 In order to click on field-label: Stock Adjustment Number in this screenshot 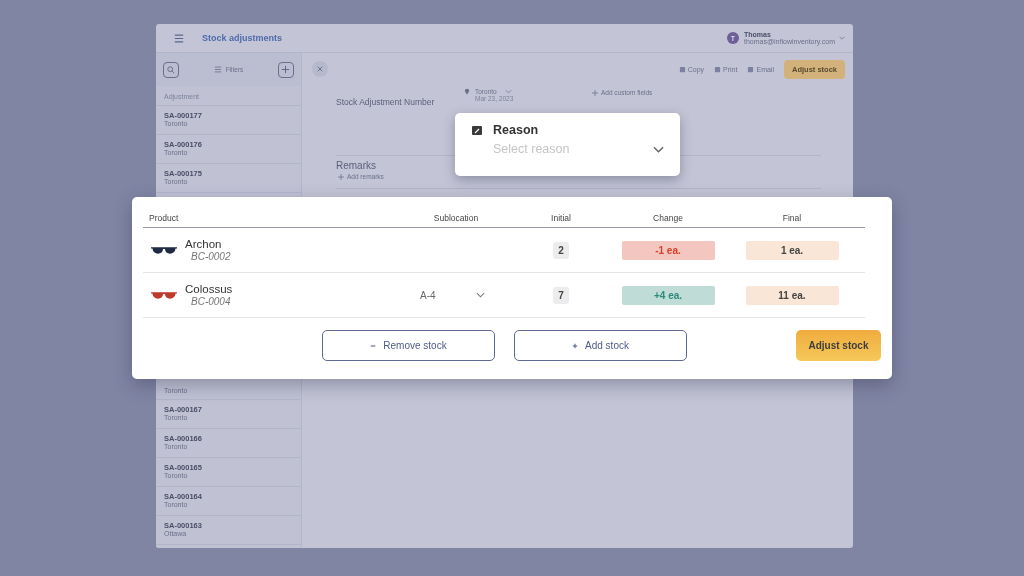, I will do `click(386, 102)`.